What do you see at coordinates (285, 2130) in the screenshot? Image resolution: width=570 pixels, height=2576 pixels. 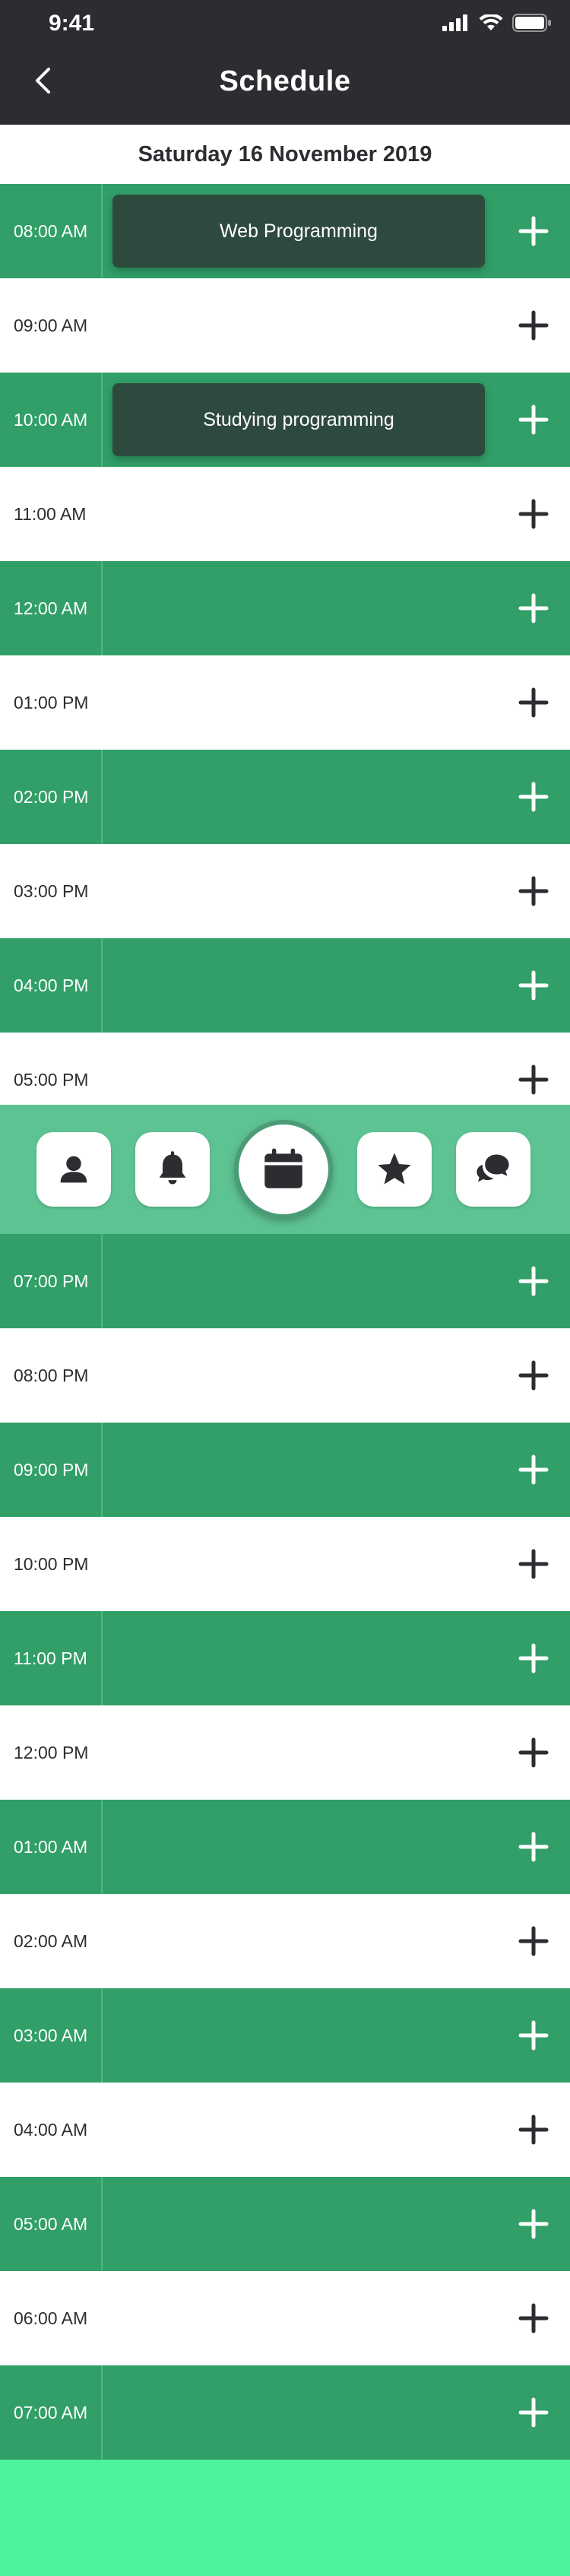 I see `schedule-row: 04:00 AM` at bounding box center [285, 2130].